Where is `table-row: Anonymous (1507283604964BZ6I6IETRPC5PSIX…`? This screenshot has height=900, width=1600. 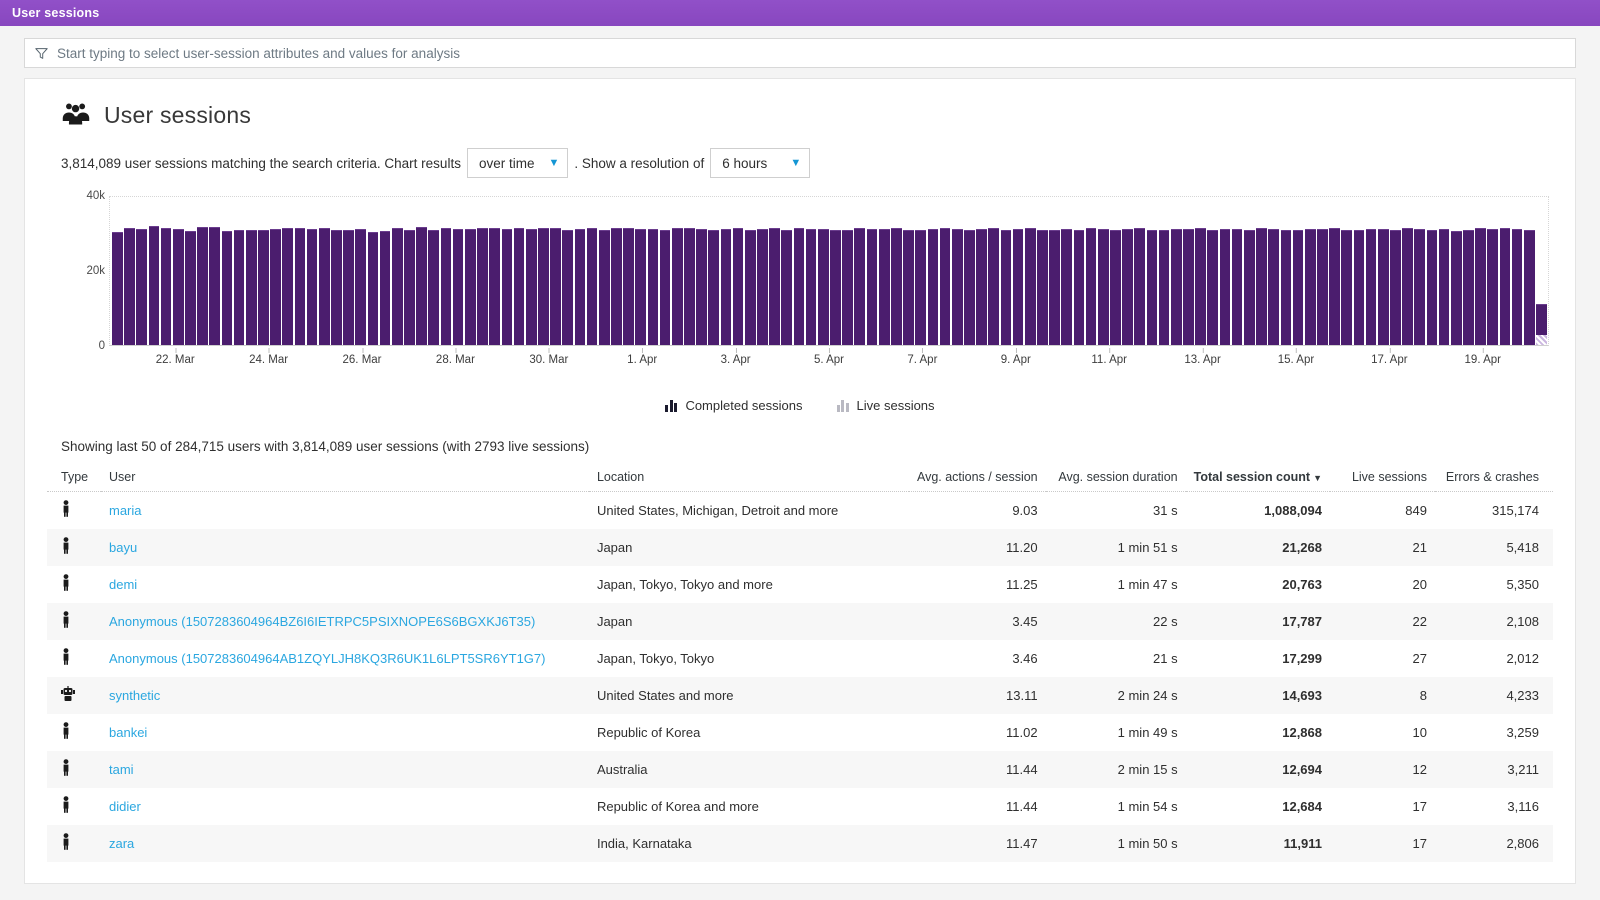
table-row: Anonymous (1507283604964BZ6I6IETRPC5PSIX… is located at coordinates (800, 621).